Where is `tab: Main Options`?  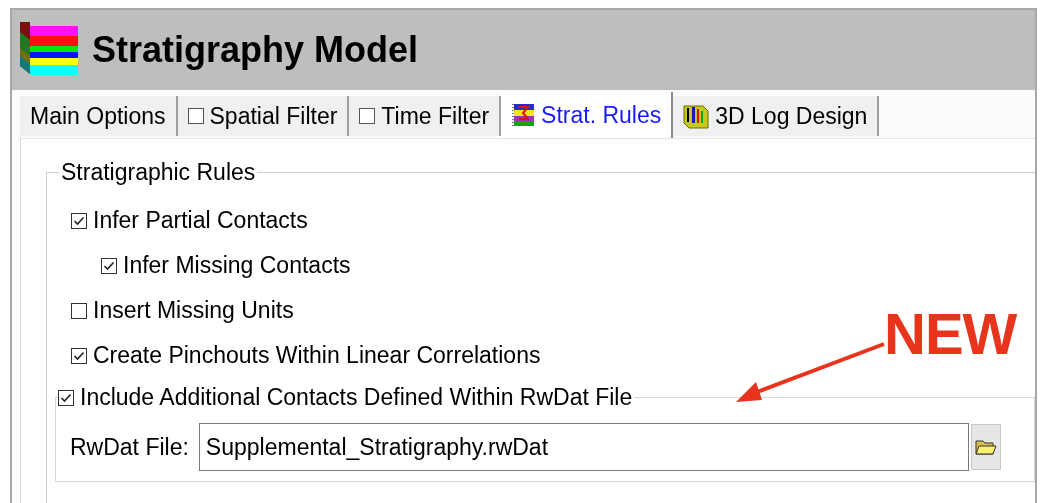
tab: Main Options is located at coordinates (99, 116).